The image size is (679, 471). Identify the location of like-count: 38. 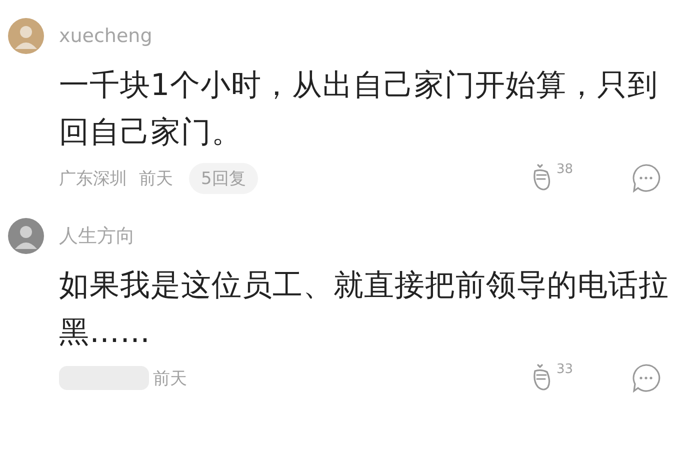
(564, 169).